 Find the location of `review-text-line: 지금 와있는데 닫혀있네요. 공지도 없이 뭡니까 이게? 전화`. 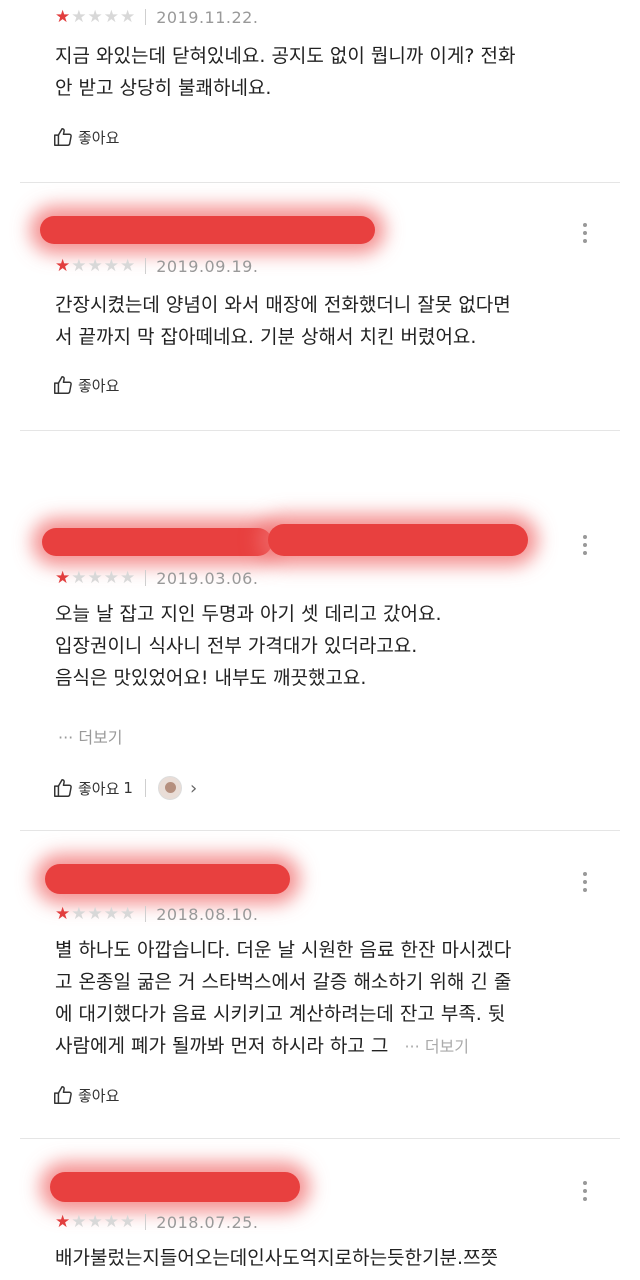

review-text-line: 지금 와있는데 닫혀있네요. 공지도 없이 뭡니까 이게? 전화 is located at coordinates (285, 56).